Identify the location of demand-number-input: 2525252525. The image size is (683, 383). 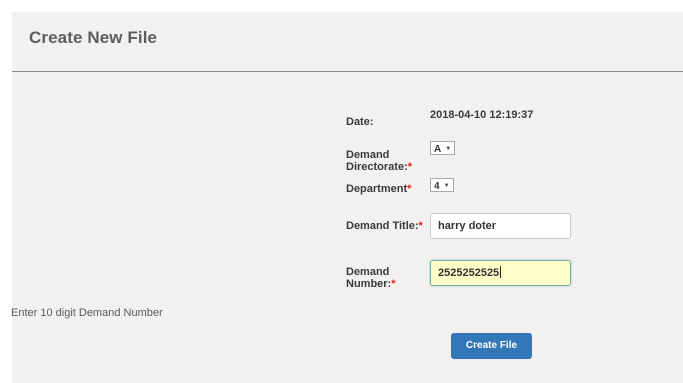
(500, 273).